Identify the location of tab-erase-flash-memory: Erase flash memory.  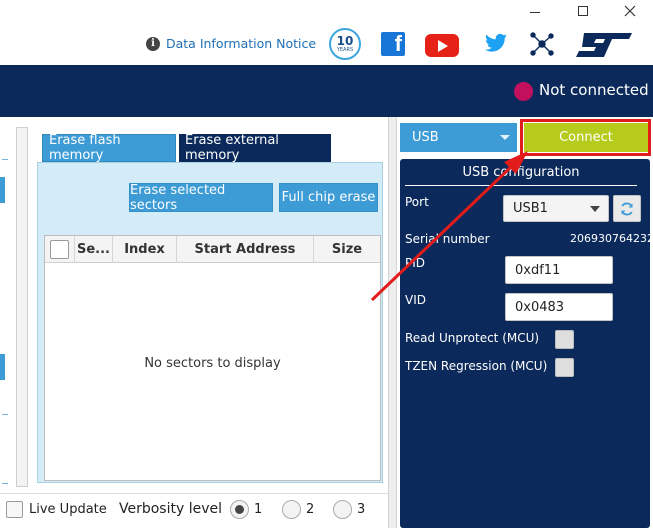
(109, 148).